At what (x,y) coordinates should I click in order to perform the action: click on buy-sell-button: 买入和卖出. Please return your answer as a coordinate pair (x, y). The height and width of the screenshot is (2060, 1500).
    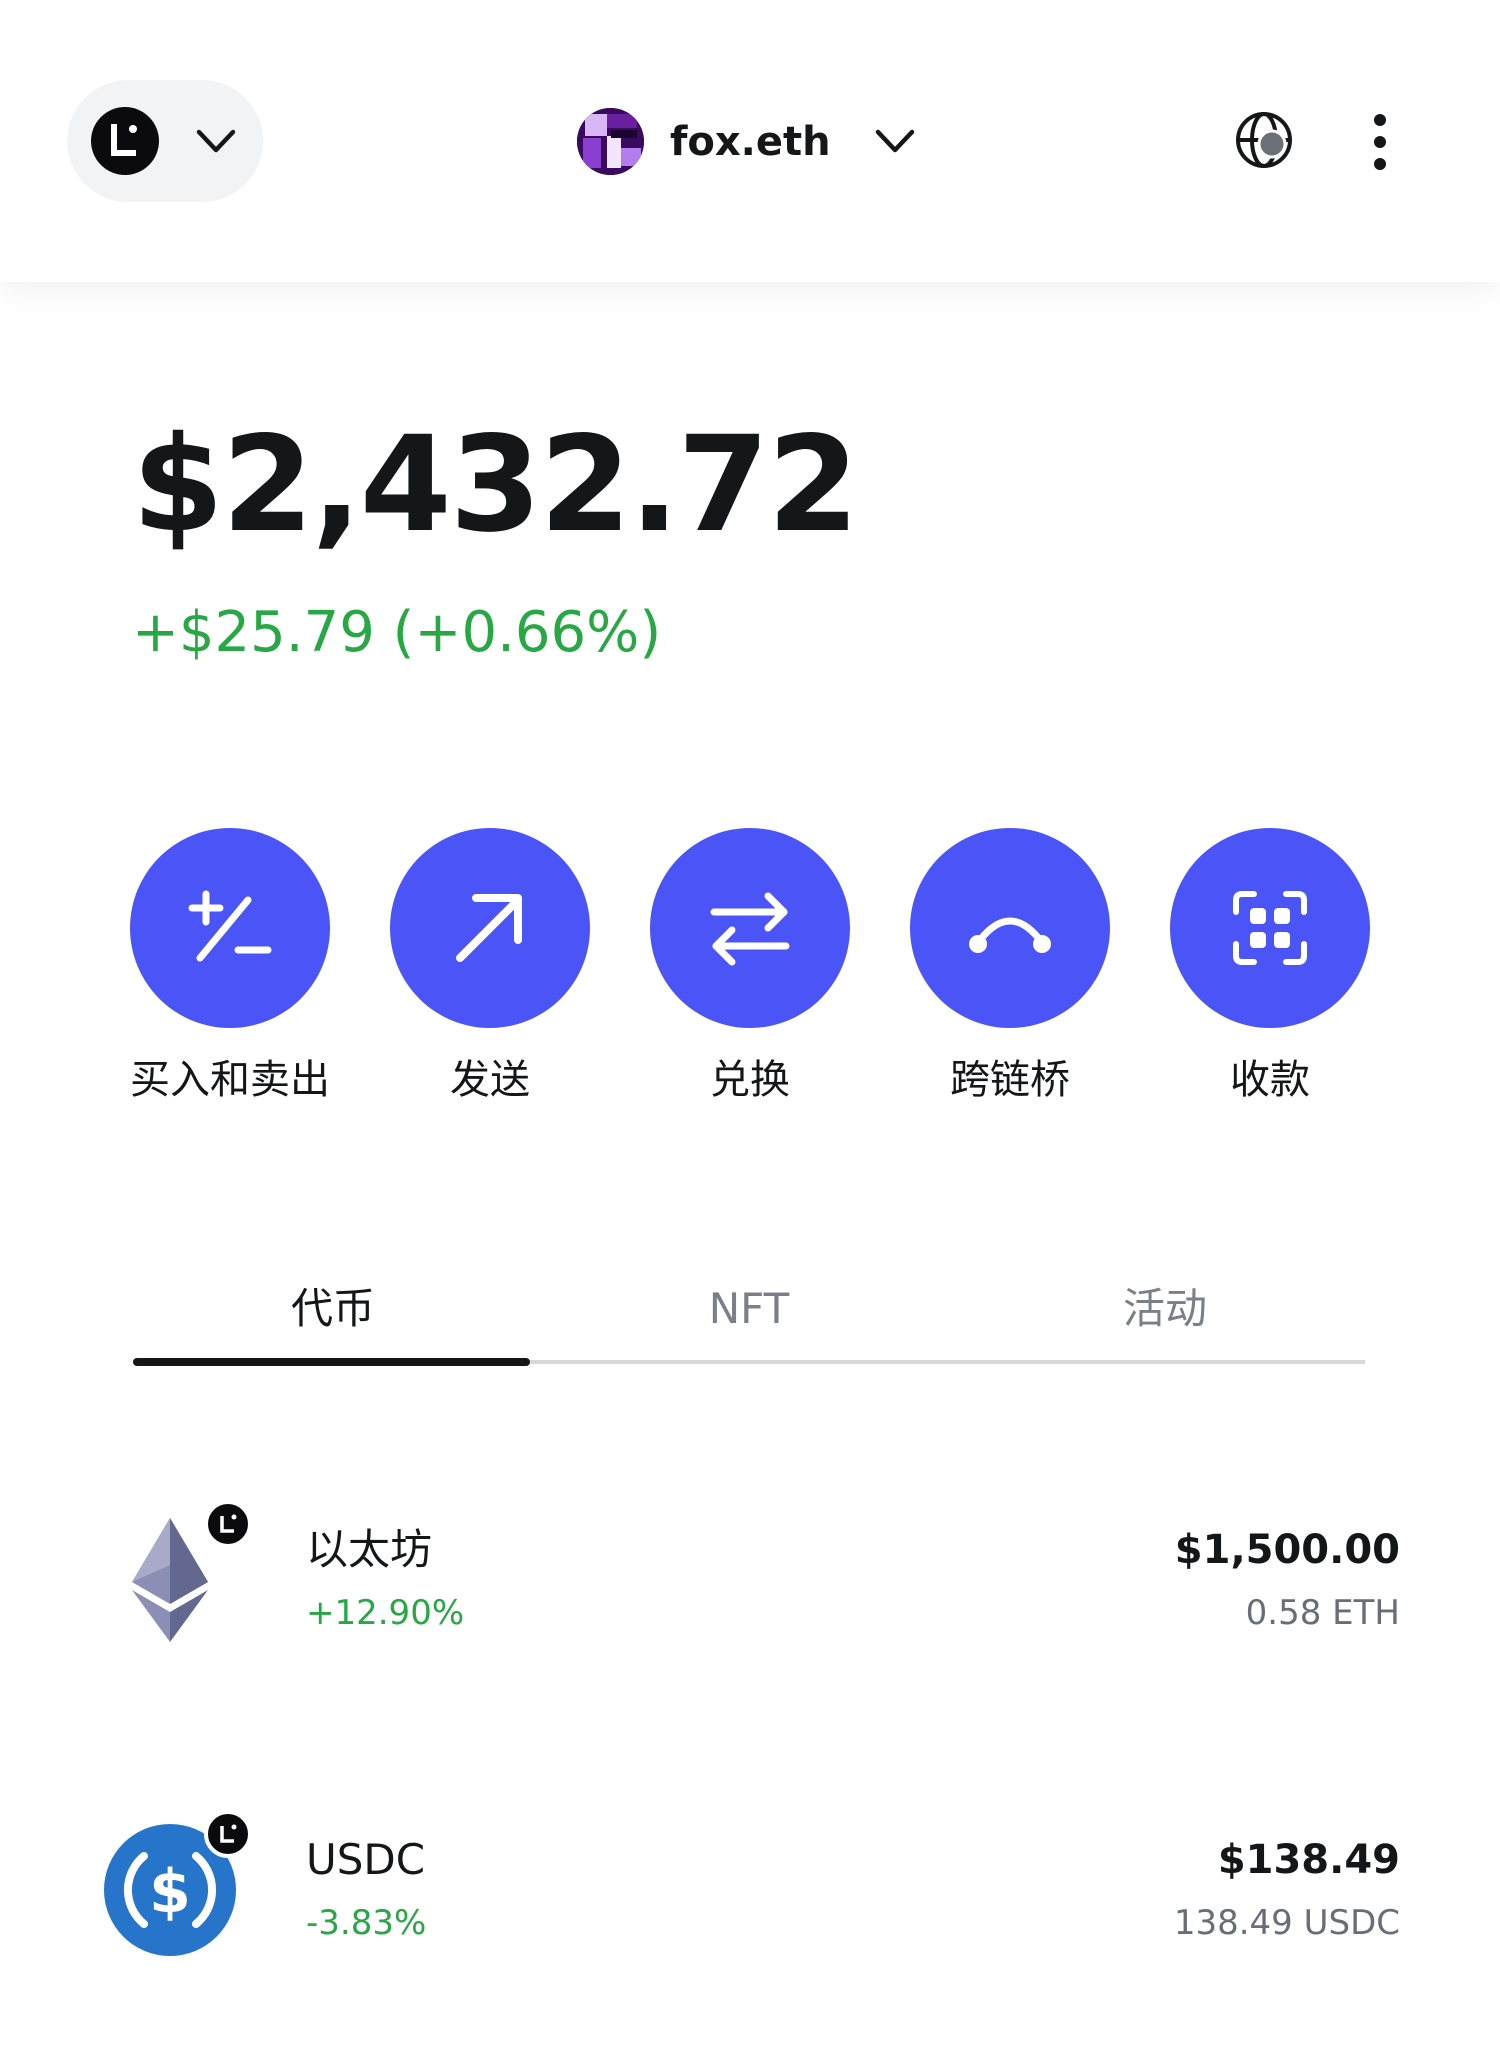
    Looking at the image, I should click on (230, 973).